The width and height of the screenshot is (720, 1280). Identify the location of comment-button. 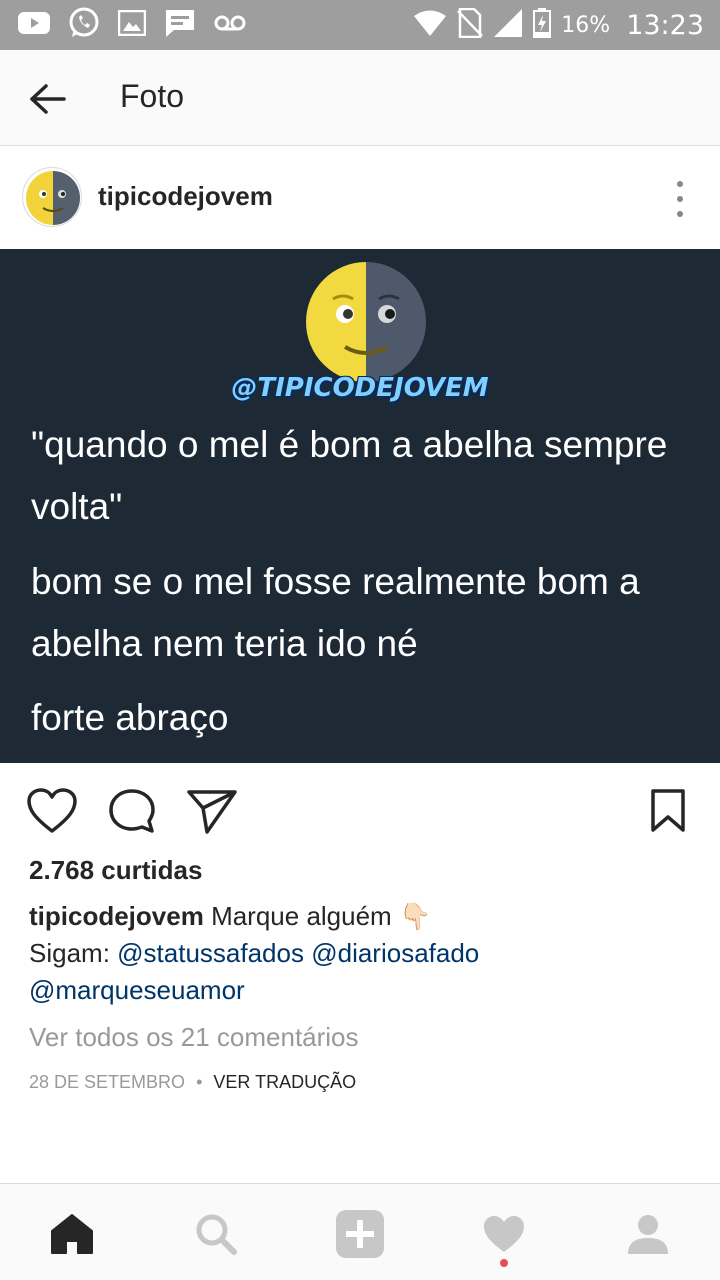
(132, 811).